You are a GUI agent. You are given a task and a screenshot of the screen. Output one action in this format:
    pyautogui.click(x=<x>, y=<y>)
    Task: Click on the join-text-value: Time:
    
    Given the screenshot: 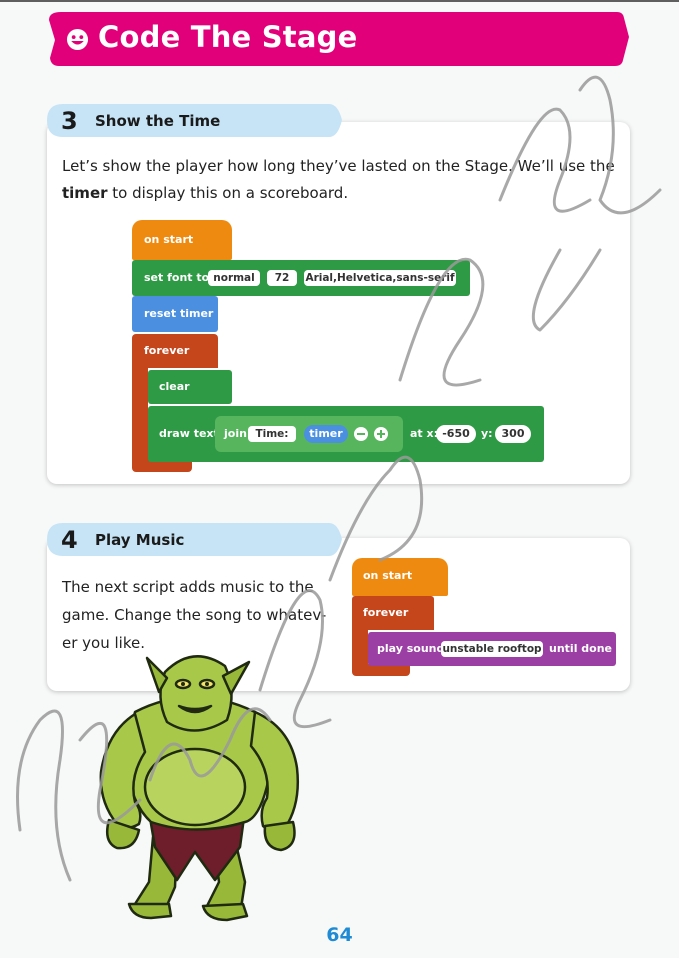 What is the action you would take?
    pyautogui.click(x=272, y=434)
    